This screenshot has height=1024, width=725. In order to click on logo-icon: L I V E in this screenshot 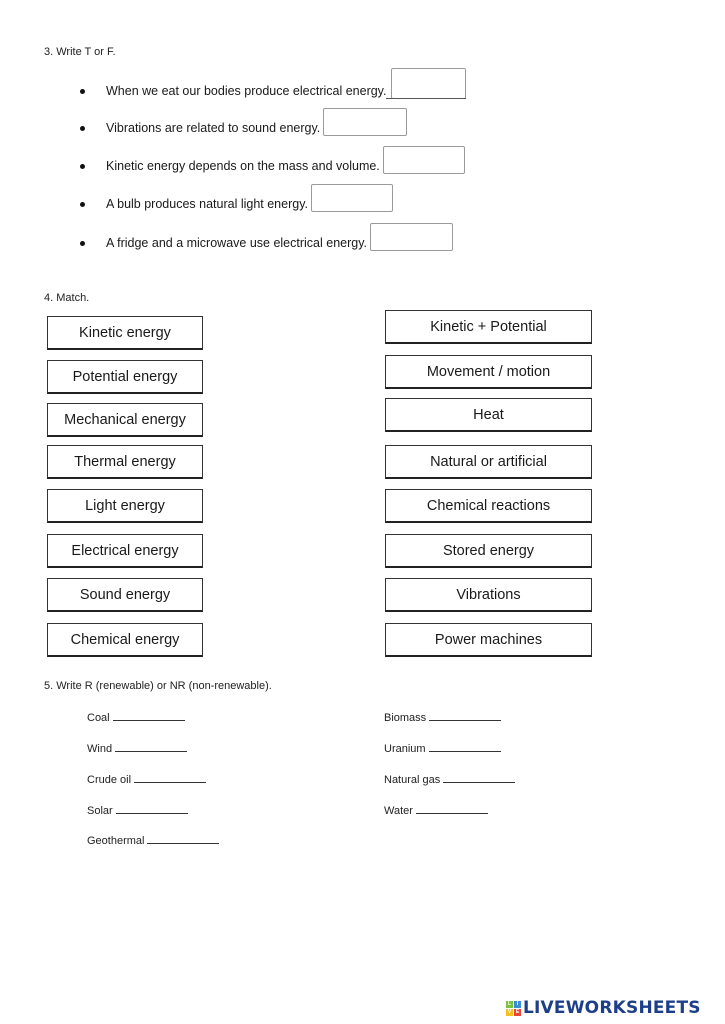, I will do `click(513, 1008)`.